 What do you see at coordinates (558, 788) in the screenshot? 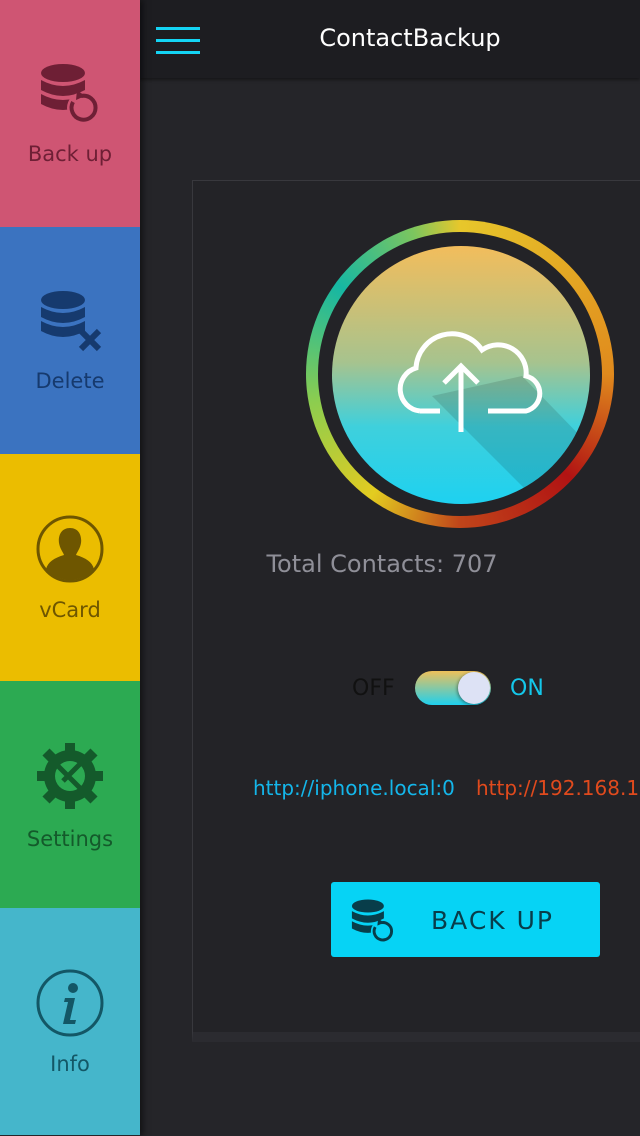
I see `ip-url-link: http://192.168.1.` at bounding box center [558, 788].